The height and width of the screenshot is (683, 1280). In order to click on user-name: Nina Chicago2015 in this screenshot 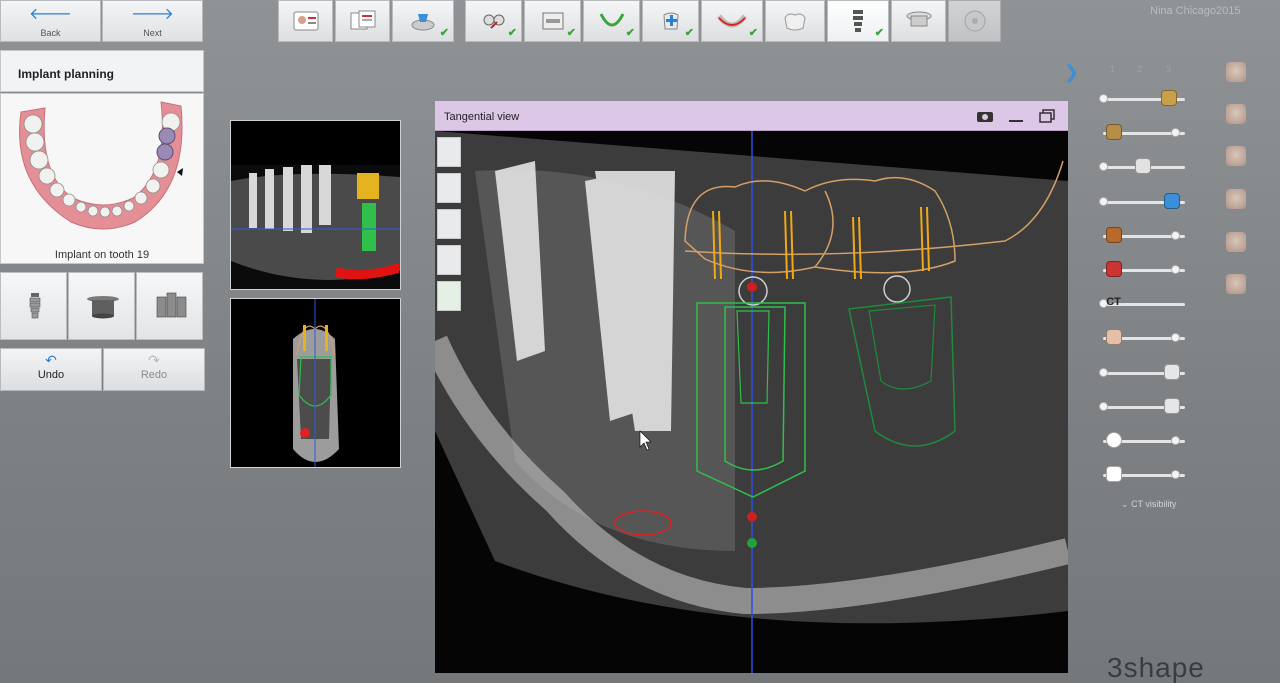, I will do `click(1195, 11)`.